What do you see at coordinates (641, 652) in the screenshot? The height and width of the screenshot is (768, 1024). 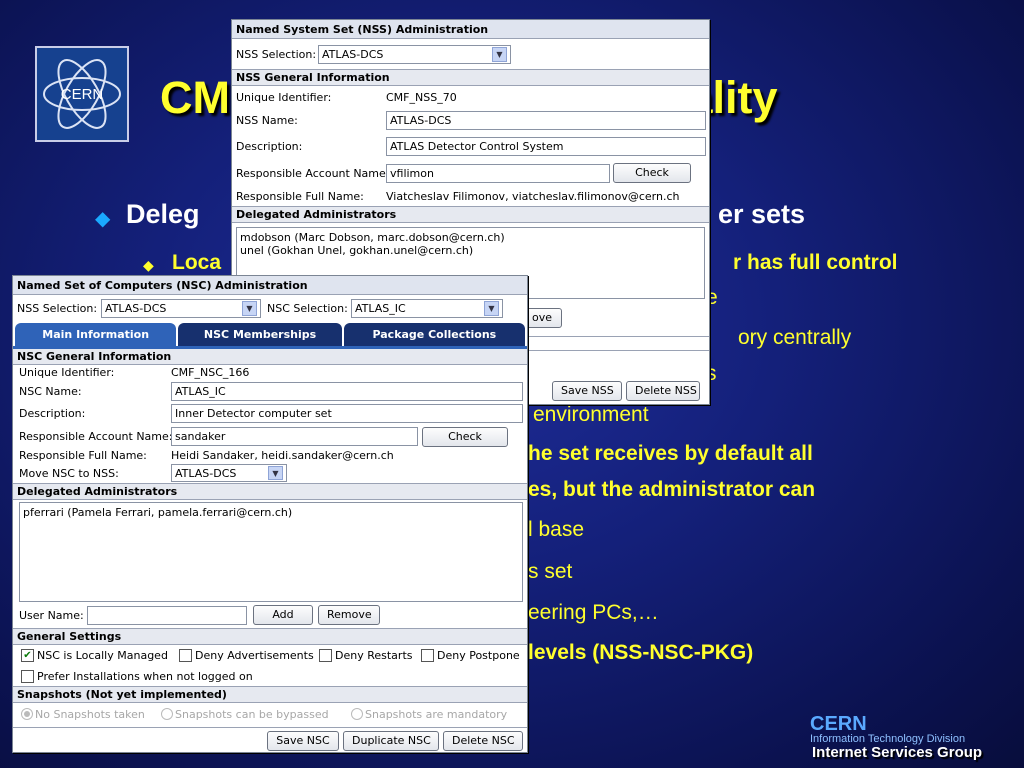 I see `bullet-l9: levels (NSS-NSC-PKG)` at bounding box center [641, 652].